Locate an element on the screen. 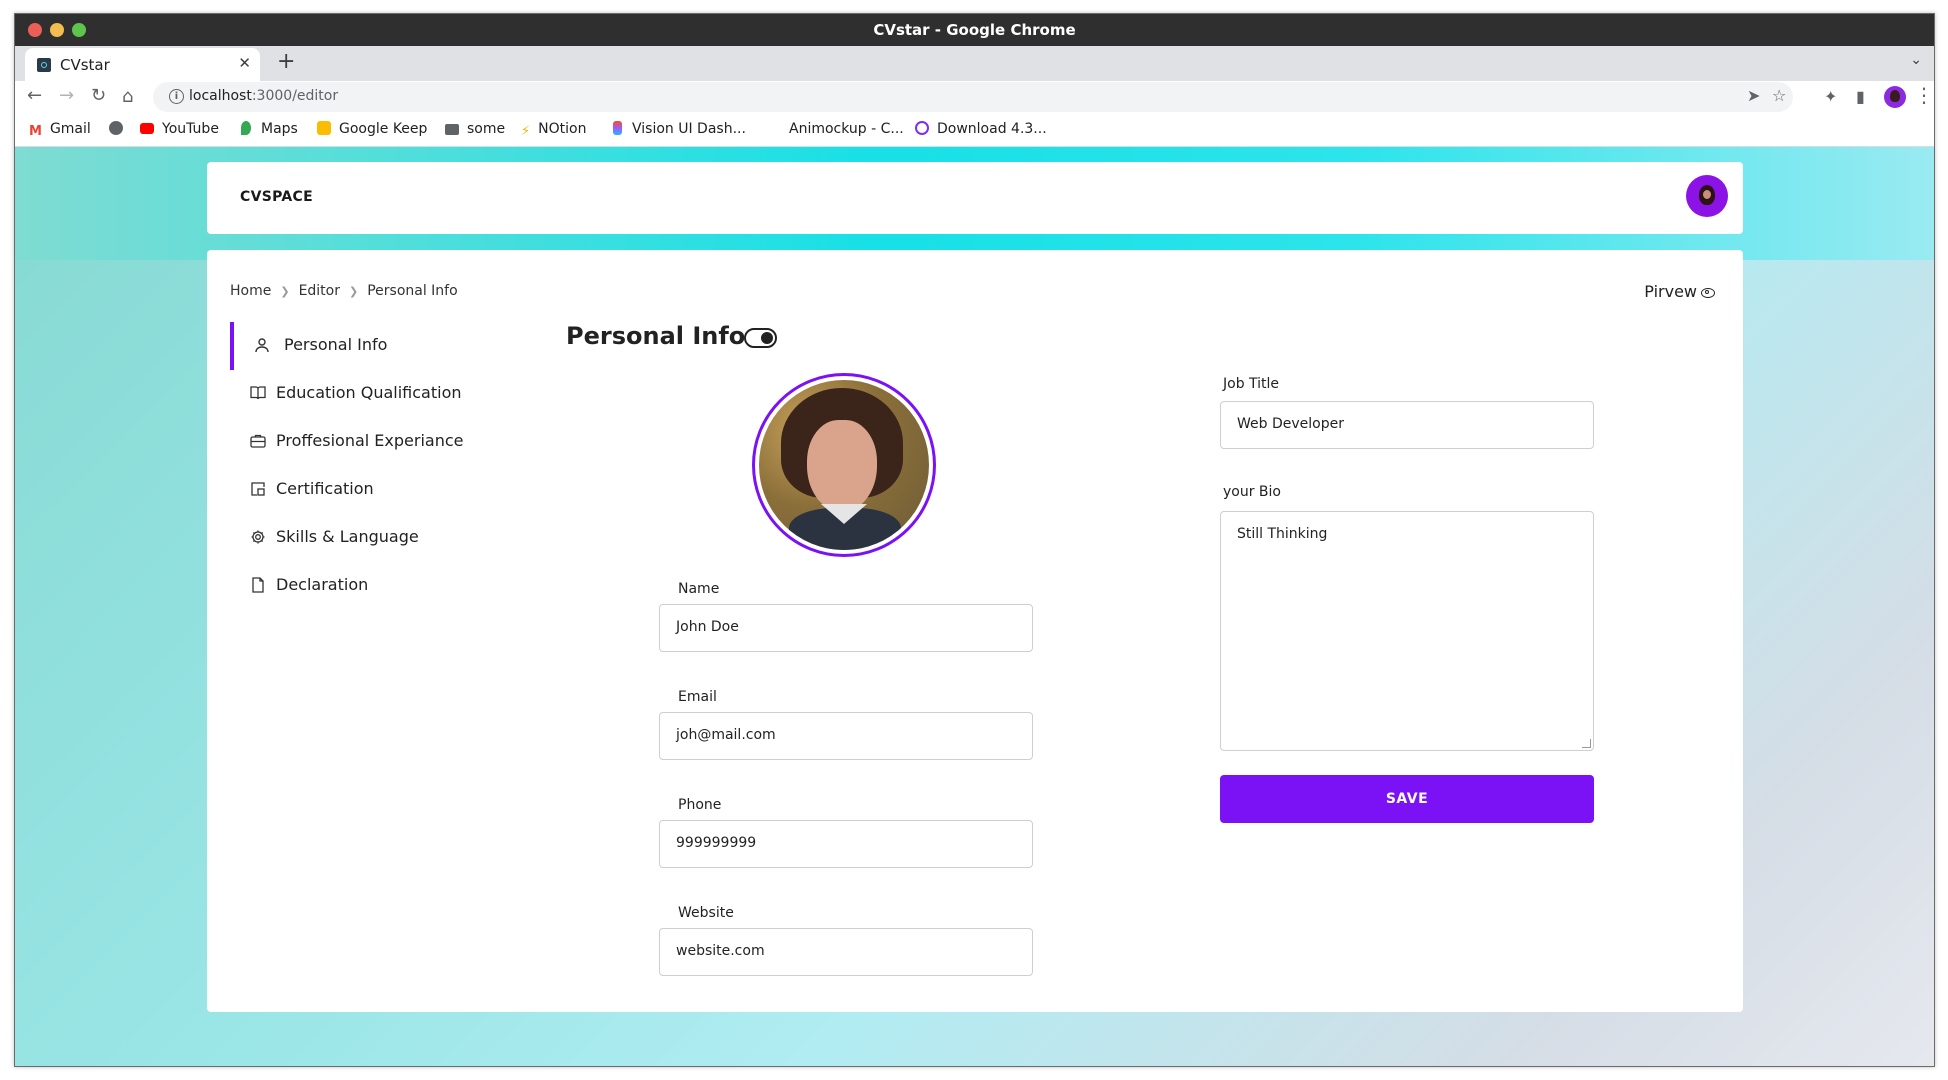 This screenshot has width=1948, height=1080. bio-value: Still Thinking is located at coordinates (1282, 534).